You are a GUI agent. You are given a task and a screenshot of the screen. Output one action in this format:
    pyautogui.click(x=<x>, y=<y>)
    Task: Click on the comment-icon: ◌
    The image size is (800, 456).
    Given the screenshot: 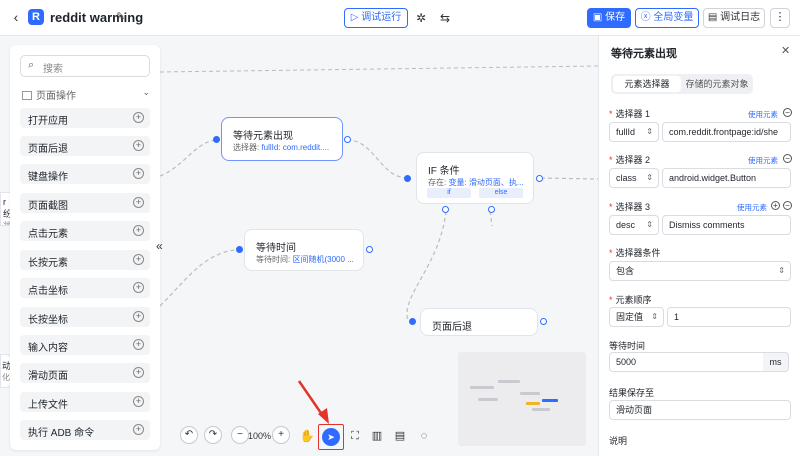 What is the action you would take?
    pyautogui.click(x=424, y=436)
    